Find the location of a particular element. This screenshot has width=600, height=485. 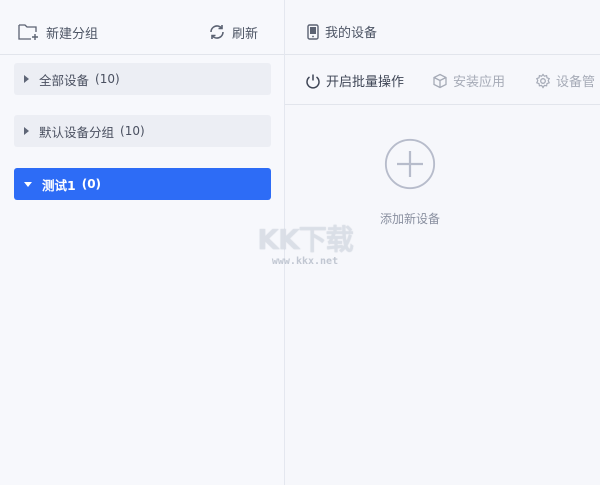

sidebar-toolbar: 新建分组 刷新 is located at coordinates (142, 27).